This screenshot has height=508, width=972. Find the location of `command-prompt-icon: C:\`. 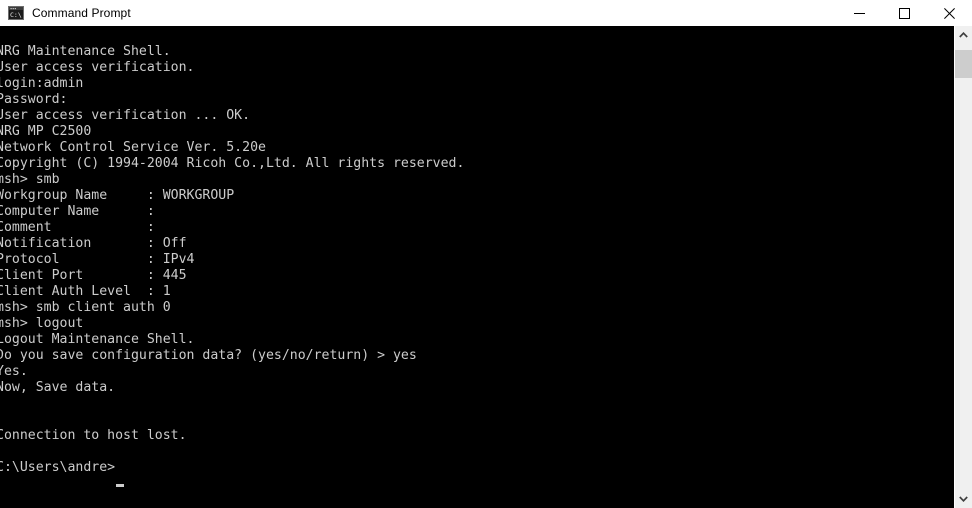

command-prompt-icon: C:\ is located at coordinates (16, 13).